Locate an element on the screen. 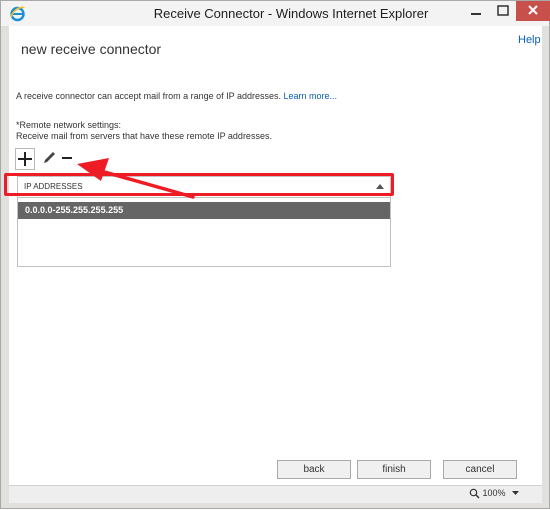 Image resolution: width=550 pixels, height=510 pixels. zoom-control: 100% is located at coordinates (494, 493).